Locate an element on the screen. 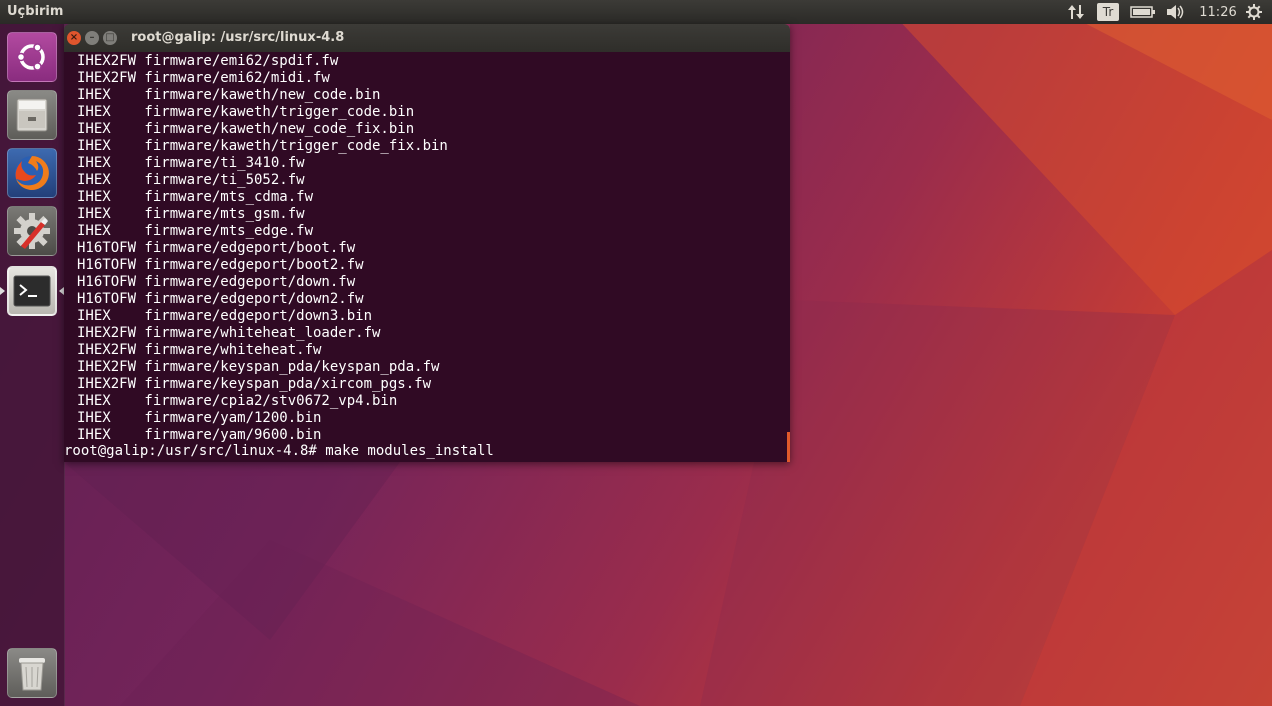  keyboard-layout-label: Tr is located at coordinates (1108, 12).